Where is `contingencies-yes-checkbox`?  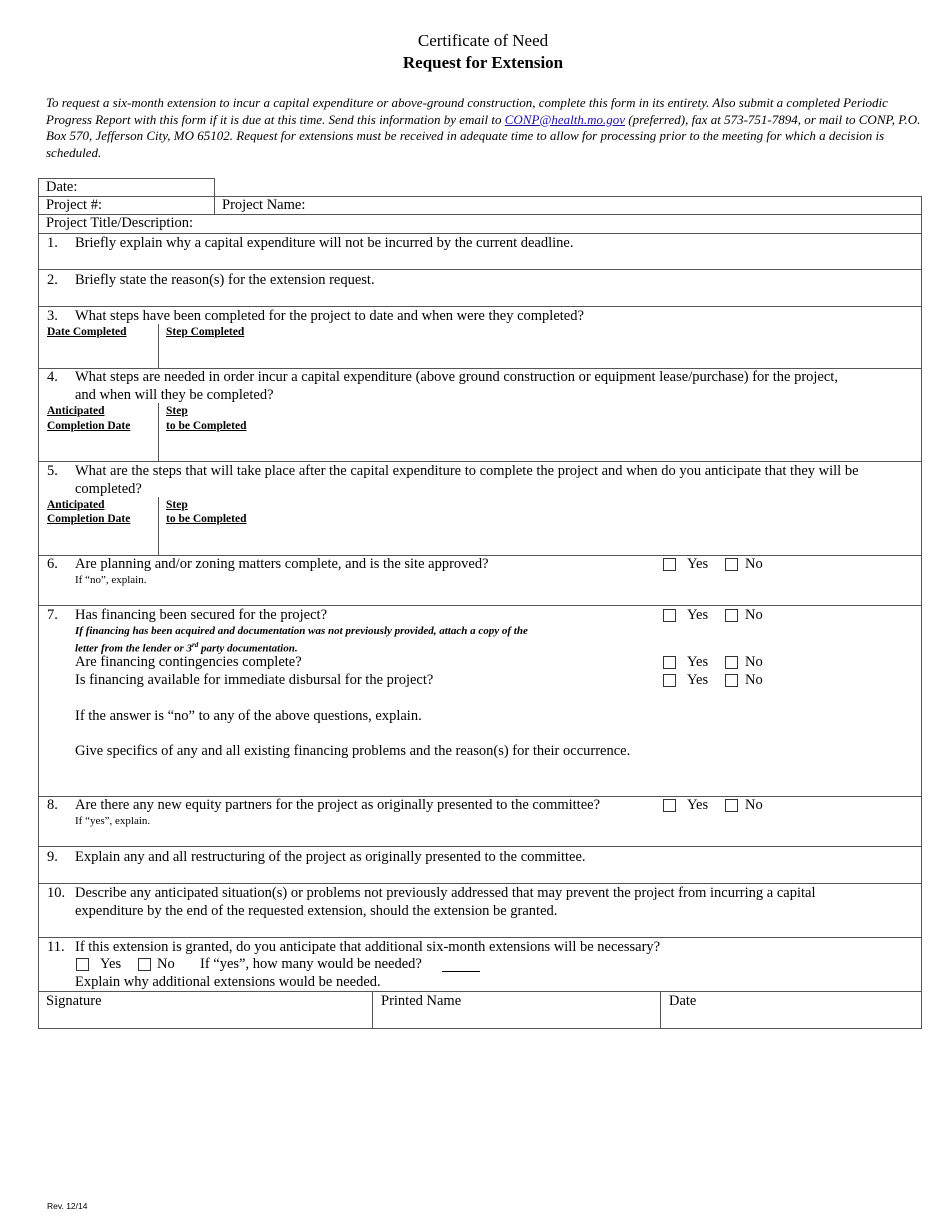
contingencies-yes-checkbox is located at coordinates (669, 662).